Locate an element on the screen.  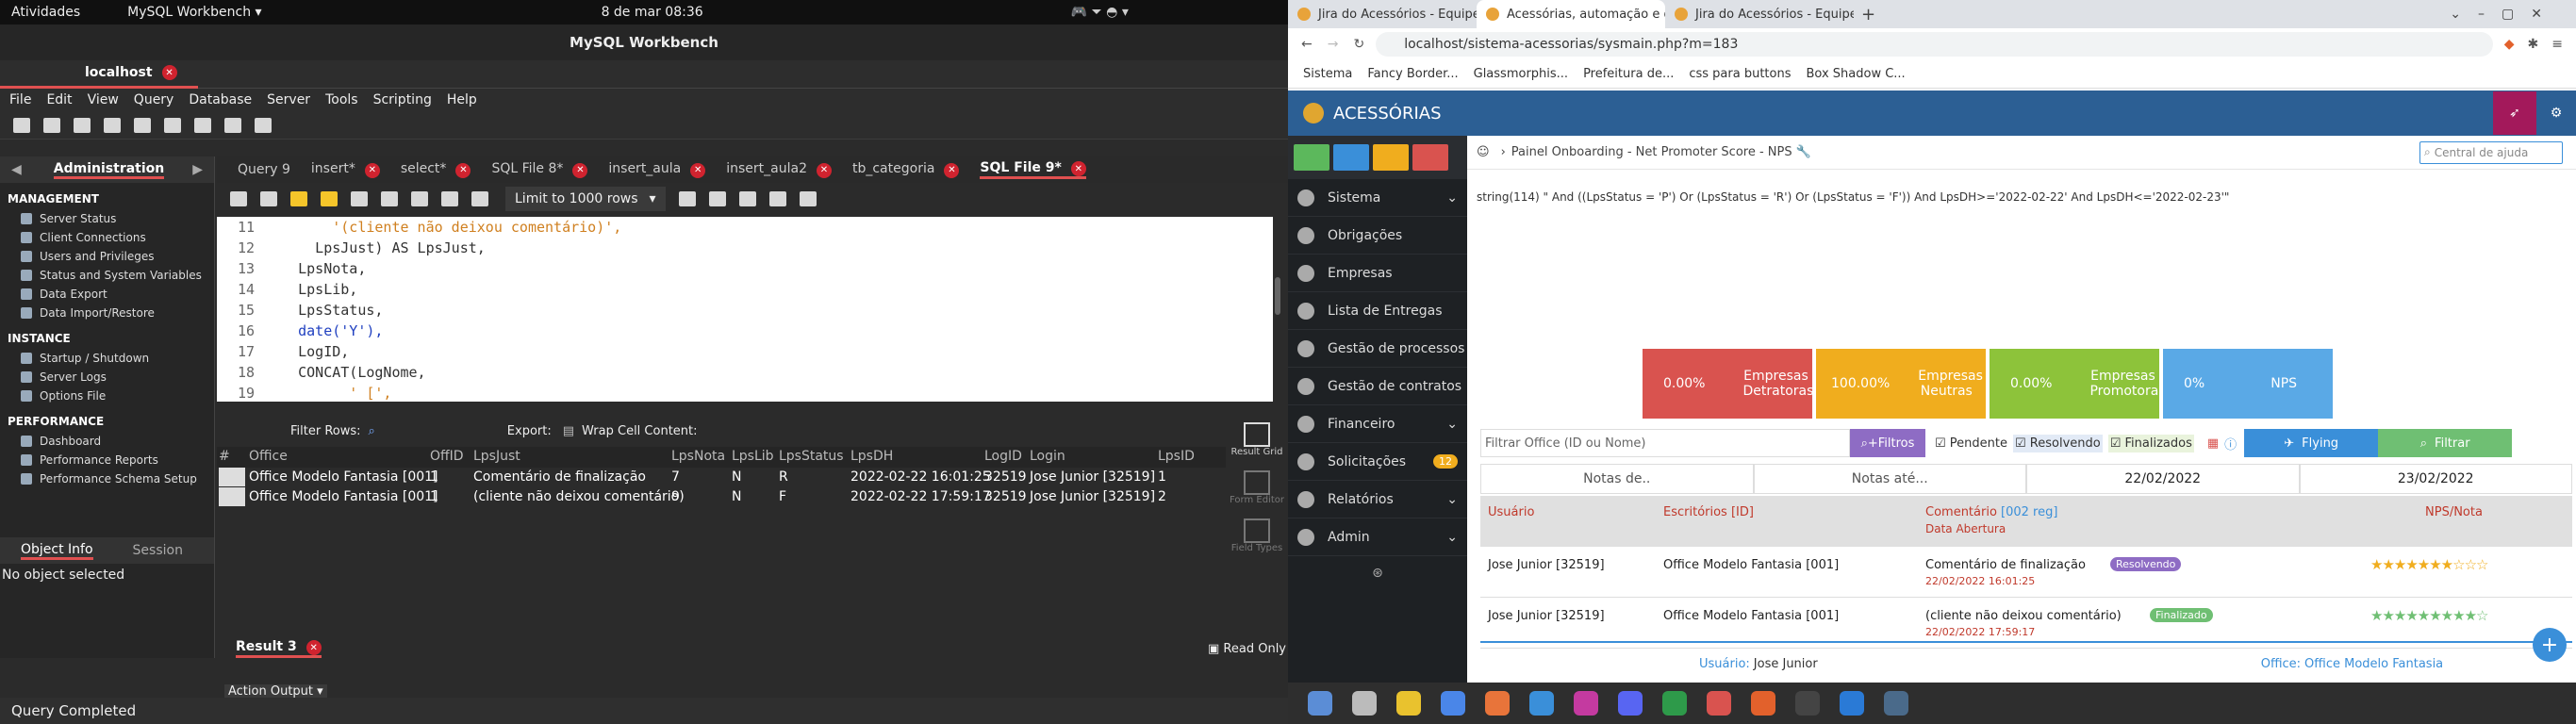
tab-insert-aula: insert_aula ✕ is located at coordinates (657, 169).